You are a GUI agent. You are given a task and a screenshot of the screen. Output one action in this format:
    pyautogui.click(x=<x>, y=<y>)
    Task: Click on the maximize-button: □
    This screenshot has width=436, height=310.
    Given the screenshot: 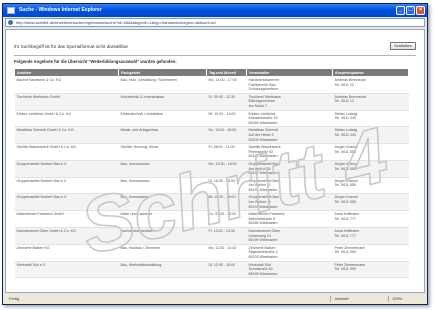 What is the action you would take?
    pyautogui.click(x=410, y=10)
    